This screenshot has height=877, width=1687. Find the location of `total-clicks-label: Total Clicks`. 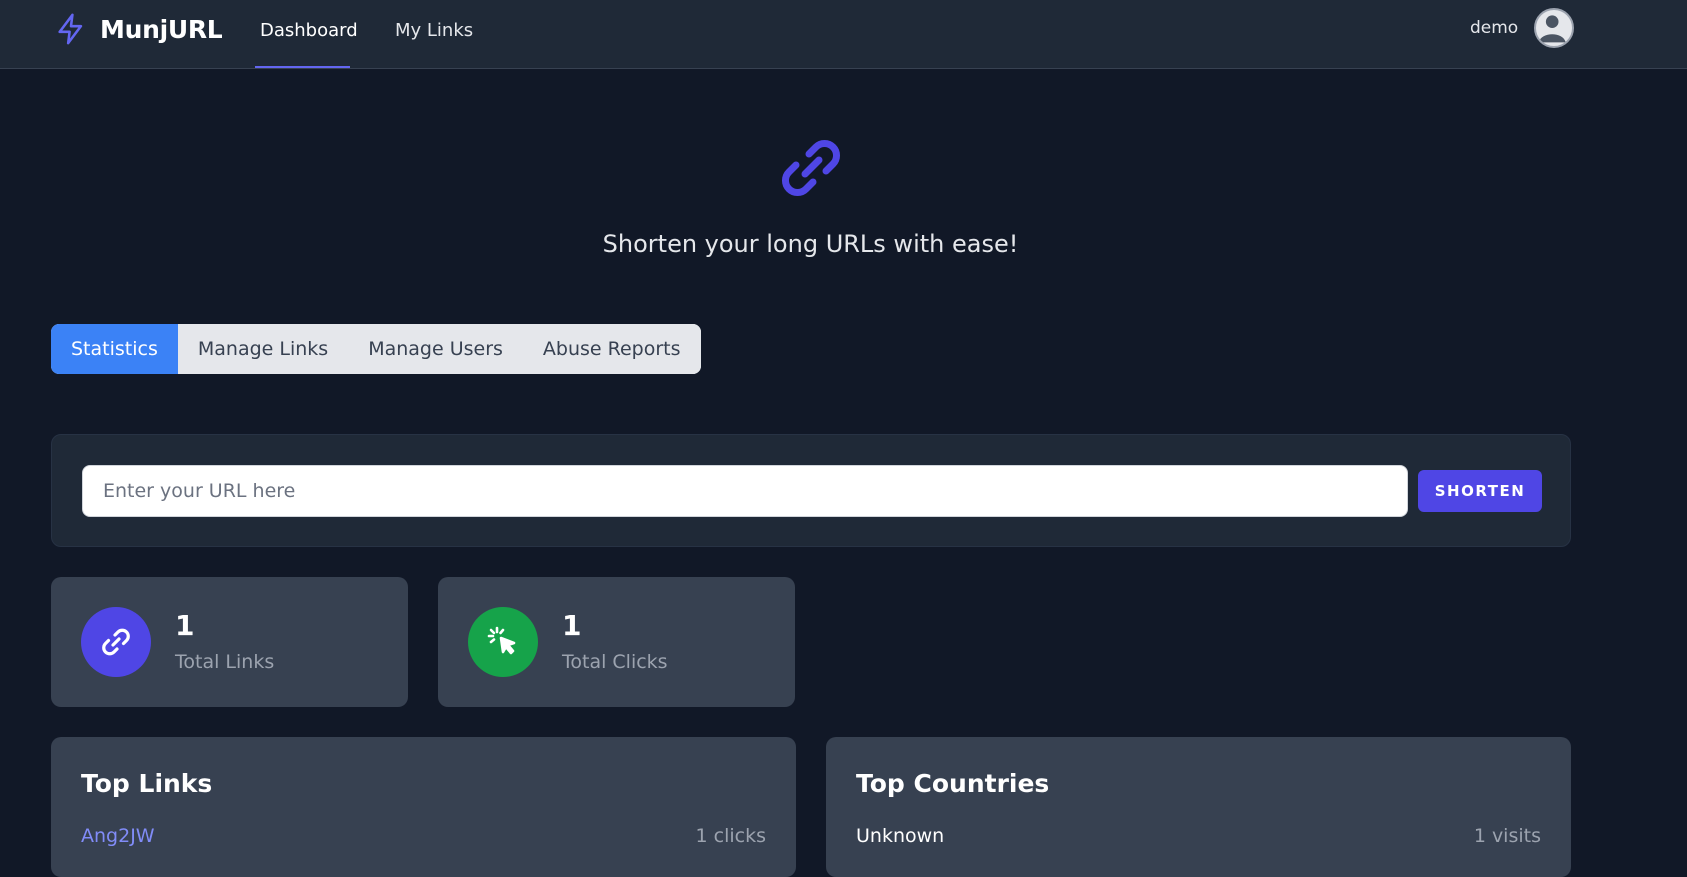

total-clicks-label: Total Clicks is located at coordinates (615, 662).